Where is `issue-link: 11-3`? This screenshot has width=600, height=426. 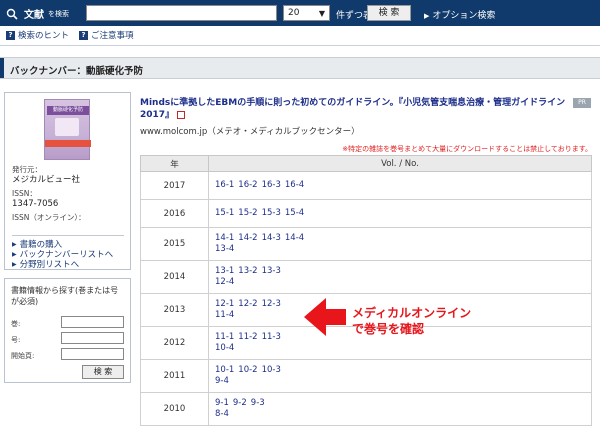
issue-link: 11-3 is located at coordinates (271, 337).